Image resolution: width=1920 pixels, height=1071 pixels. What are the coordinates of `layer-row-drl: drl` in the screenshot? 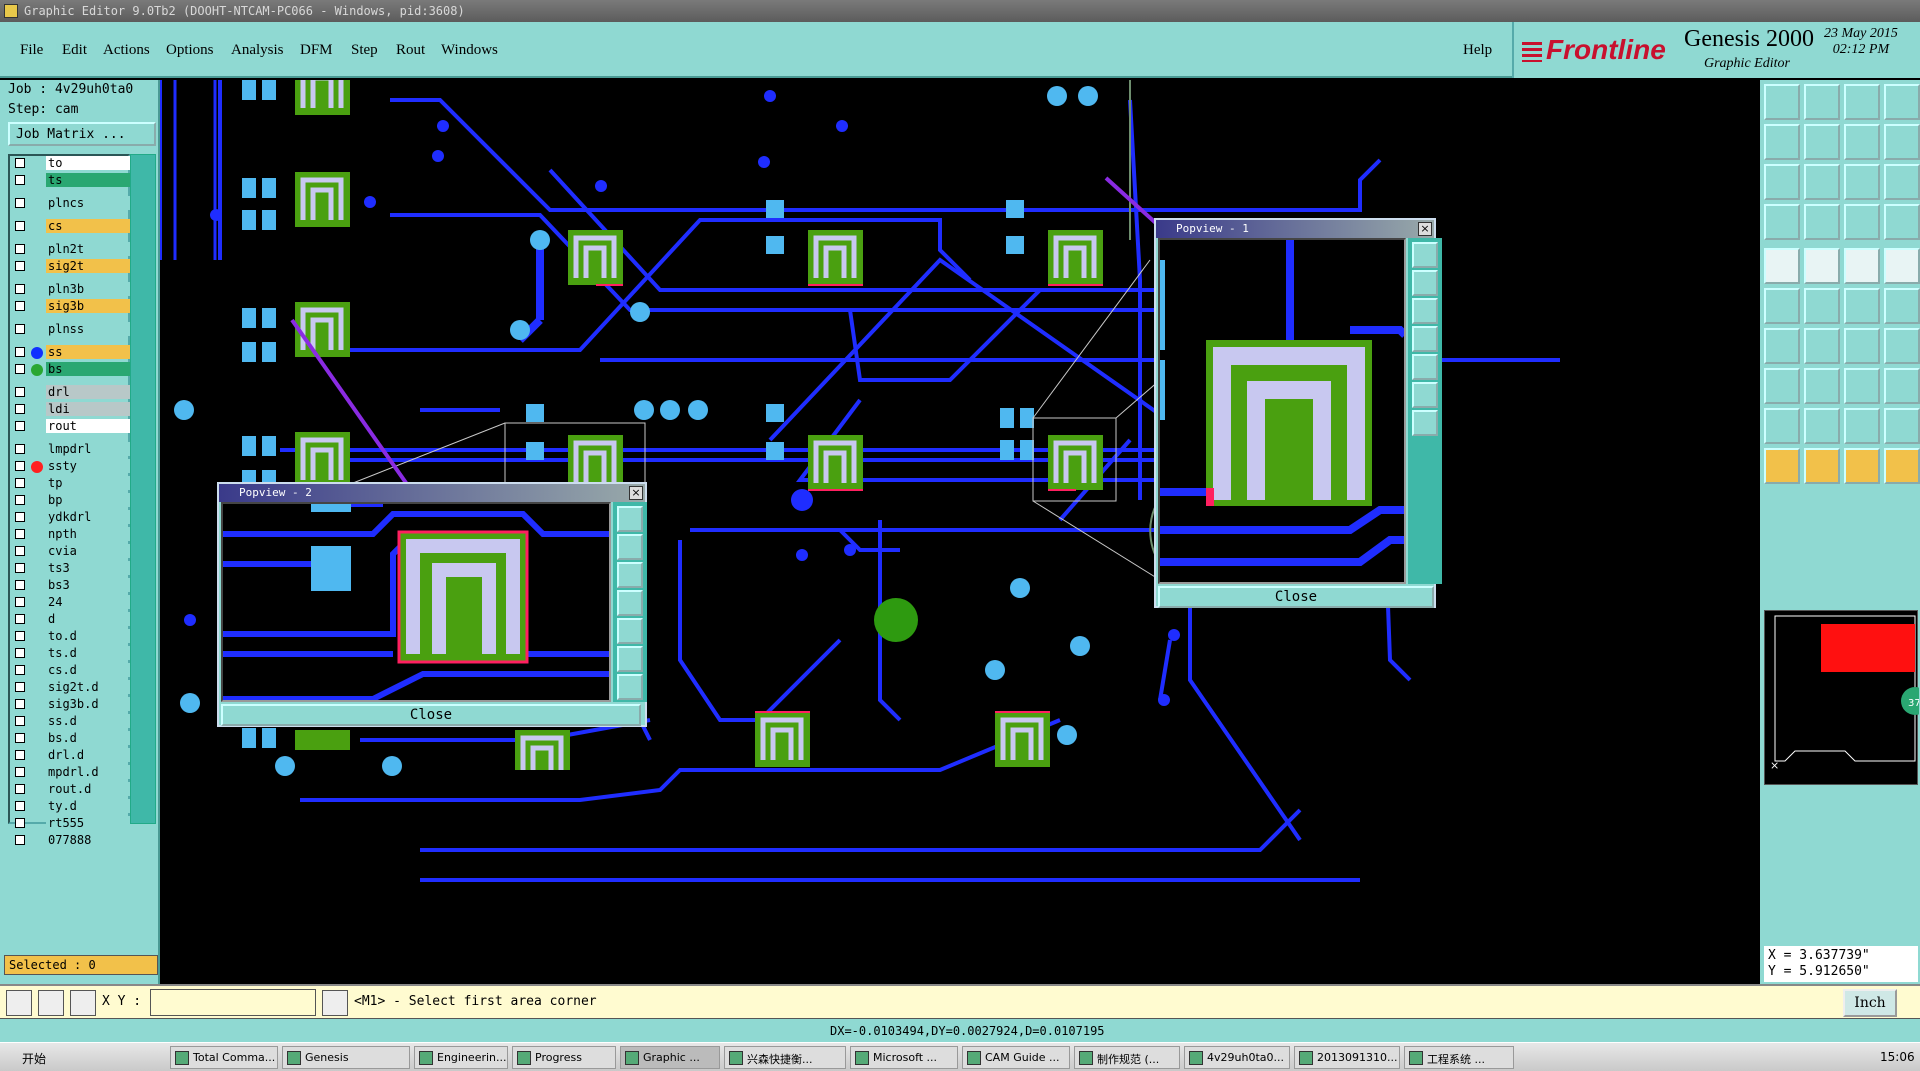 It's located at (73, 393).